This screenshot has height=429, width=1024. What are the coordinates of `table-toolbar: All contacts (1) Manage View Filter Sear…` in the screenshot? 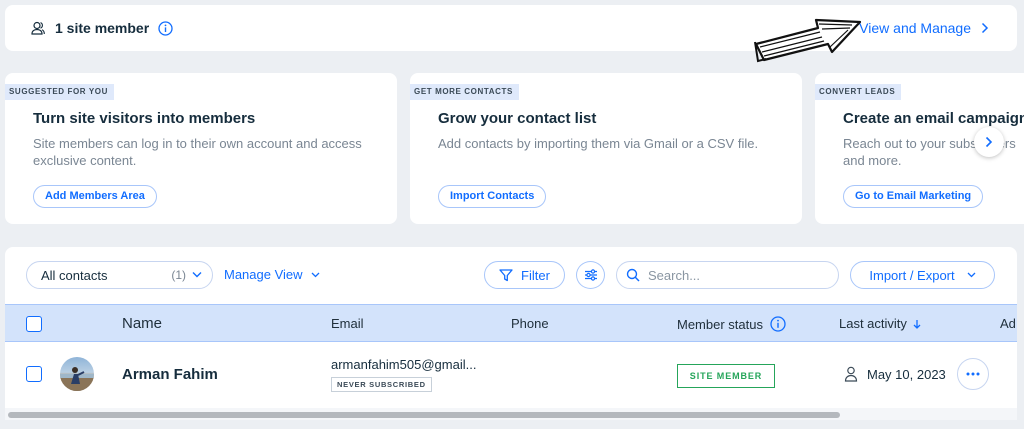 It's located at (511, 275).